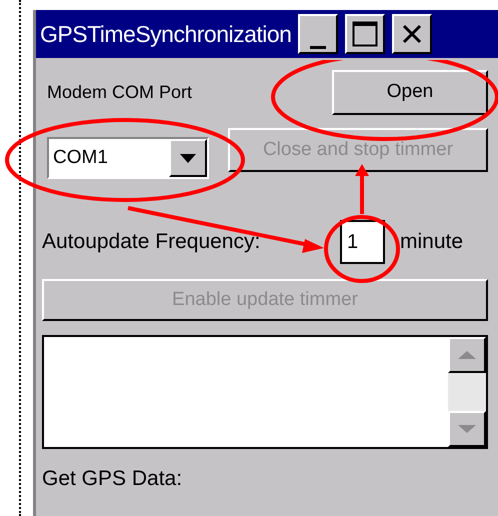 Image resolution: width=498 pixels, height=516 pixels. I want to click on port-label: Modem COM Port, so click(119, 92).